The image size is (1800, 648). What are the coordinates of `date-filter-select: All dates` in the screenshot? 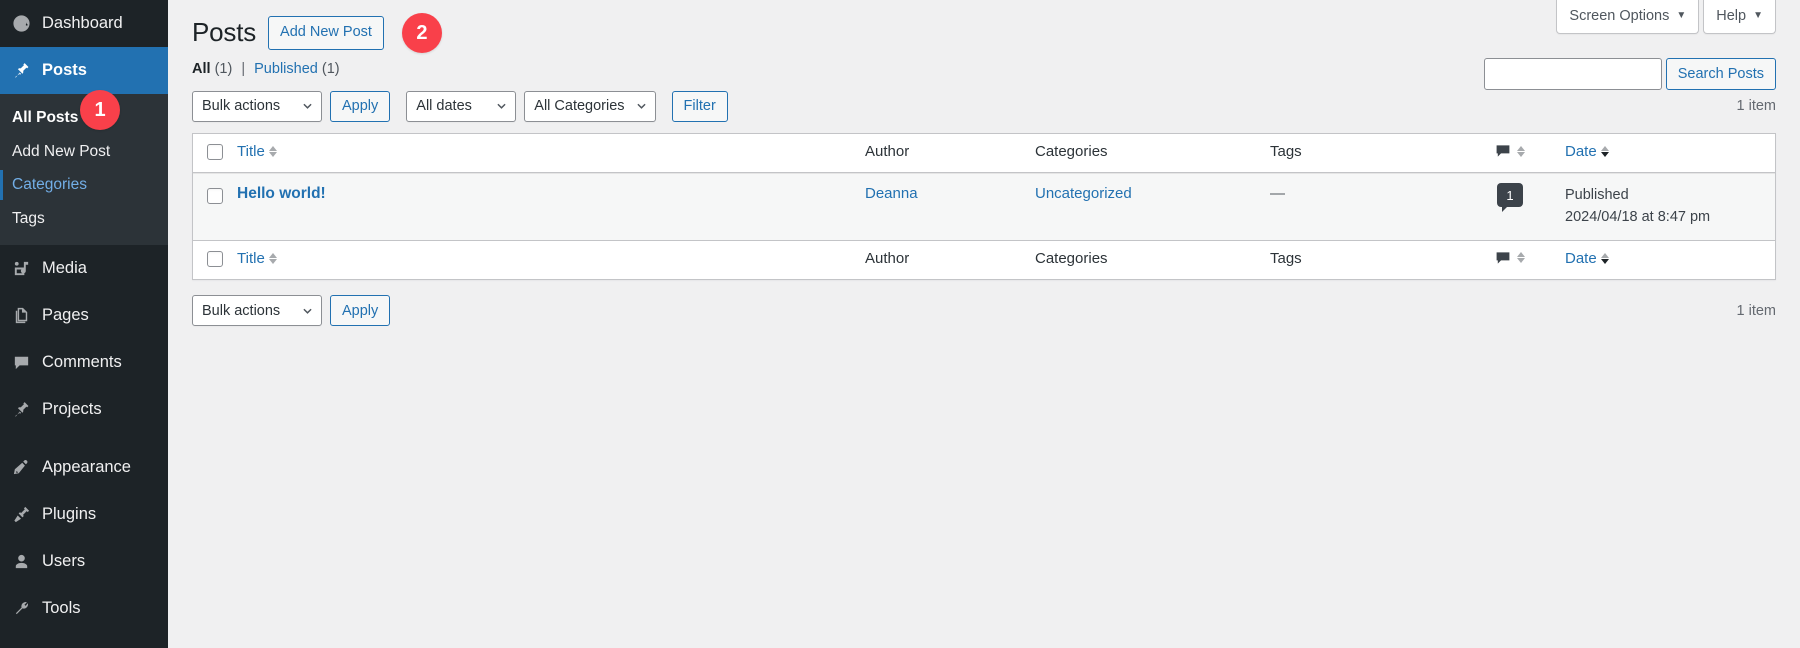 It's located at (461, 106).